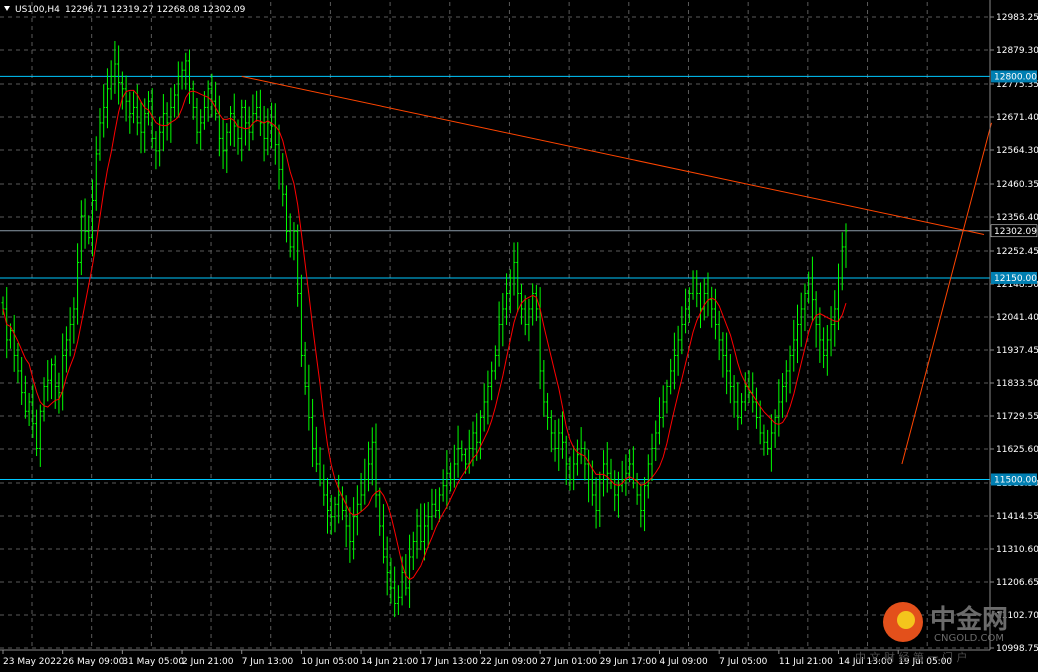 This screenshot has height=672, width=1038. I want to click on x-tick-label: 2 Jun 21:00, so click(208, 662).